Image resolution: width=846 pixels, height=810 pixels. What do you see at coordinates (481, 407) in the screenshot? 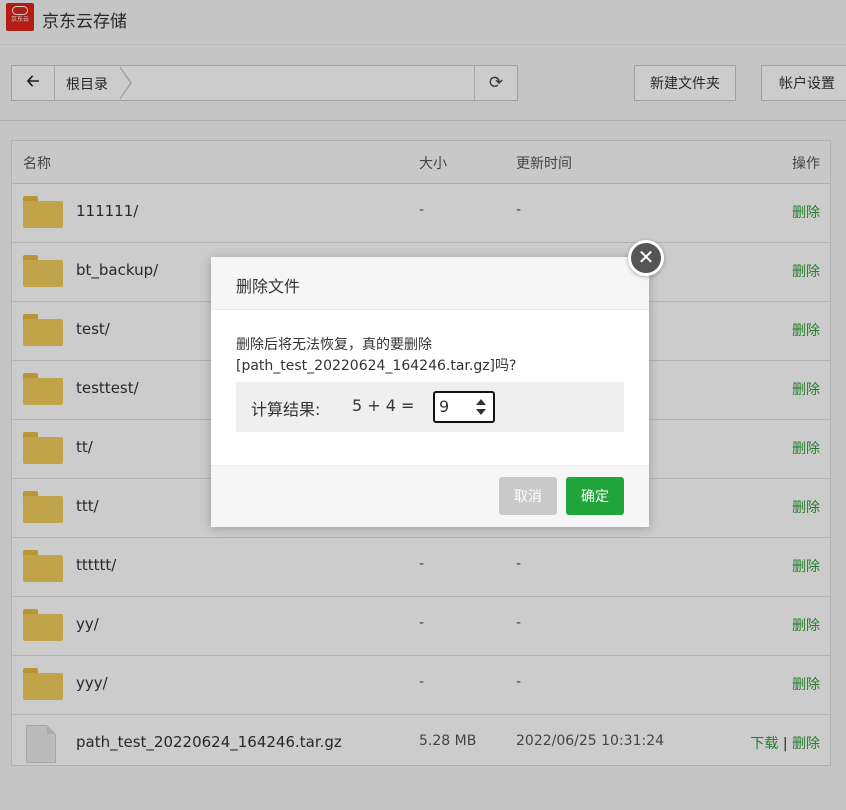
I see `number-spinner` at bounding box center [481, 407].